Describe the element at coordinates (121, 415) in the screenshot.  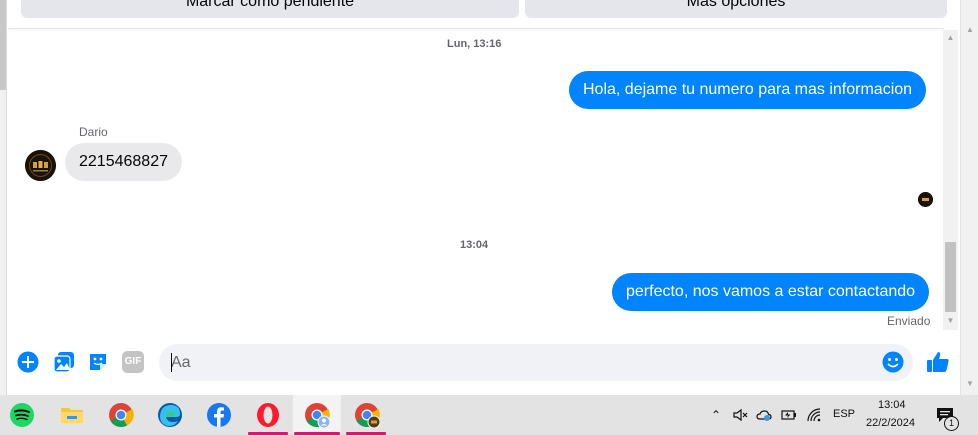
I see `chrome-icon` at that location.